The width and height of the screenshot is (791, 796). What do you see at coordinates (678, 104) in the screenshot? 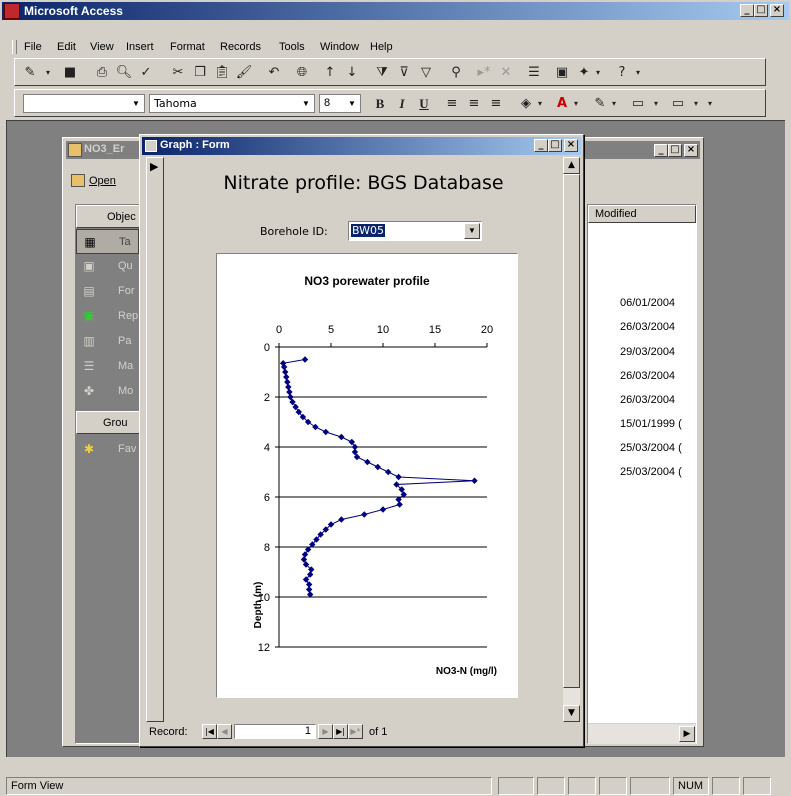
I see `special-effect-icon: ▭` at bounding box center [678, 104].